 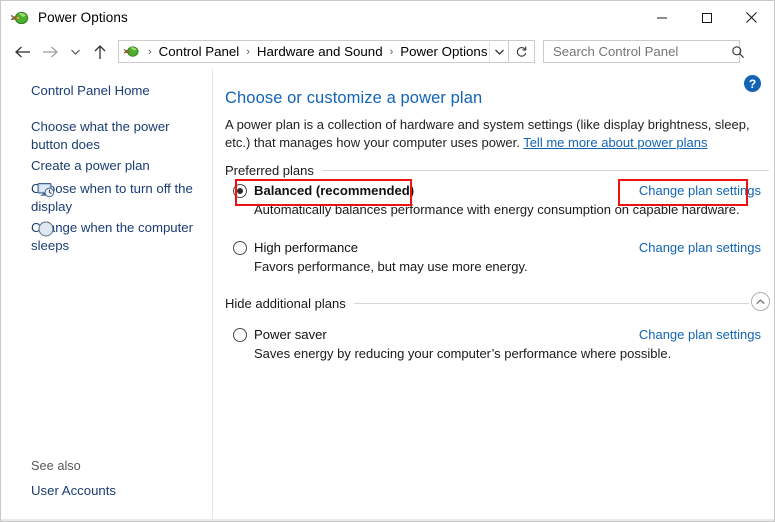 I want to click on search-box, so click(x=644, y=51).